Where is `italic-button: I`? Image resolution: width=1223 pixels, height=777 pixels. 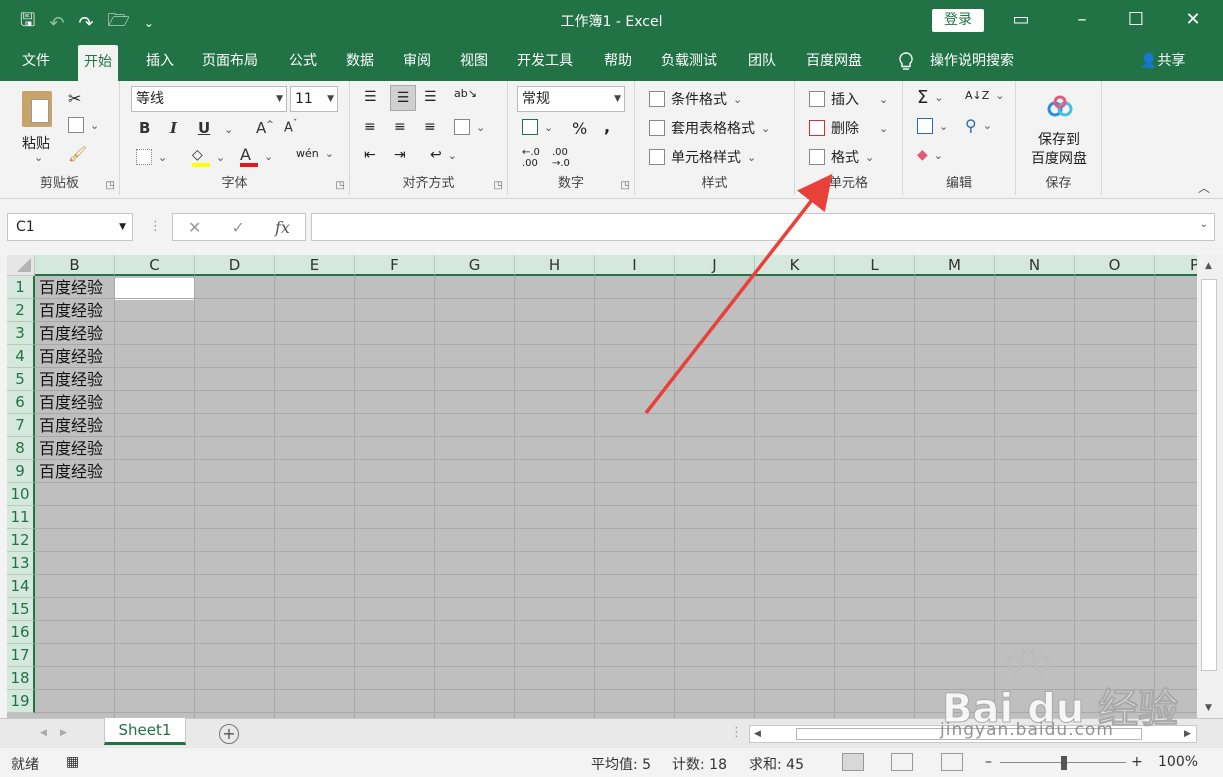
italic-button: I is located at coordinates (173, 128).